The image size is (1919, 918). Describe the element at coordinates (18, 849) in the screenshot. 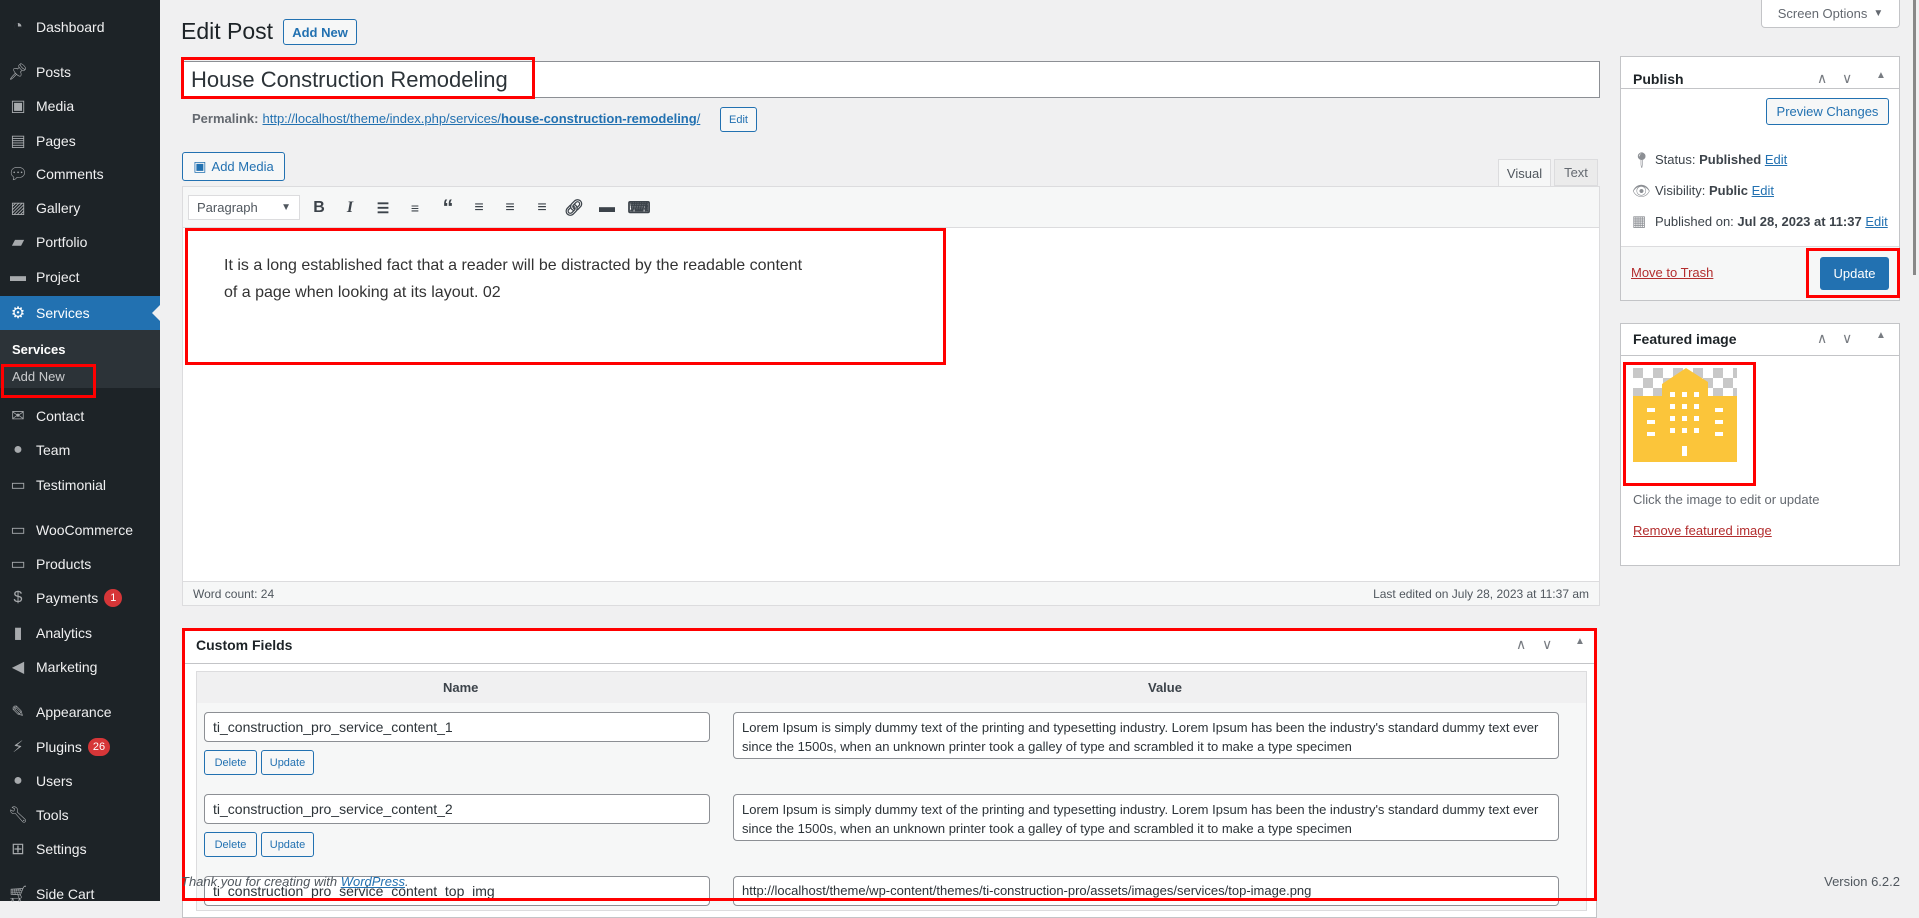

I see `settings-icon: ⊞` at that location.